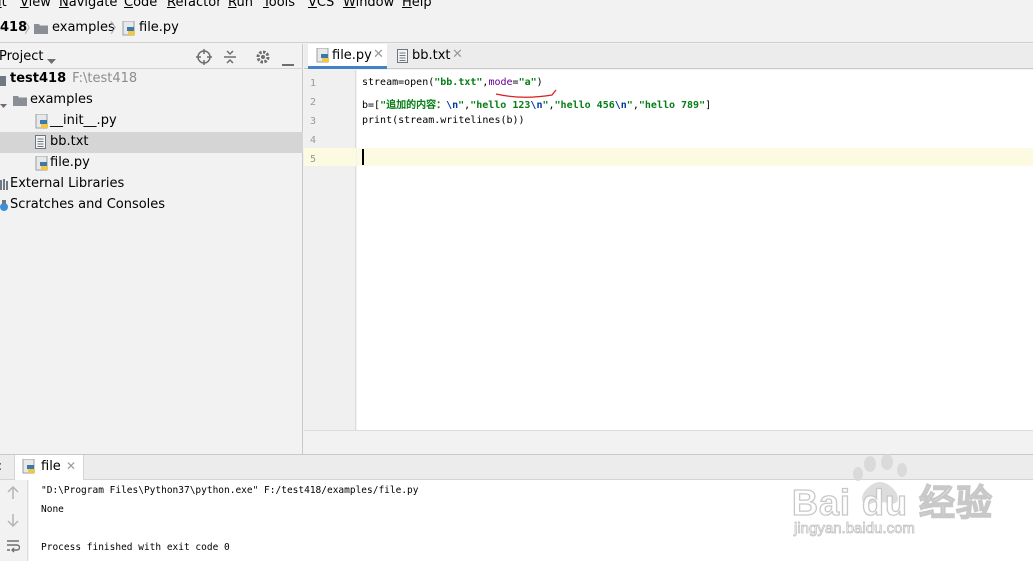 This screenshot has height=561, width=1033. What do you see at coordinates (363, 157) in the screenshot?
I see `text-caret` at bounding box center [363, 157].